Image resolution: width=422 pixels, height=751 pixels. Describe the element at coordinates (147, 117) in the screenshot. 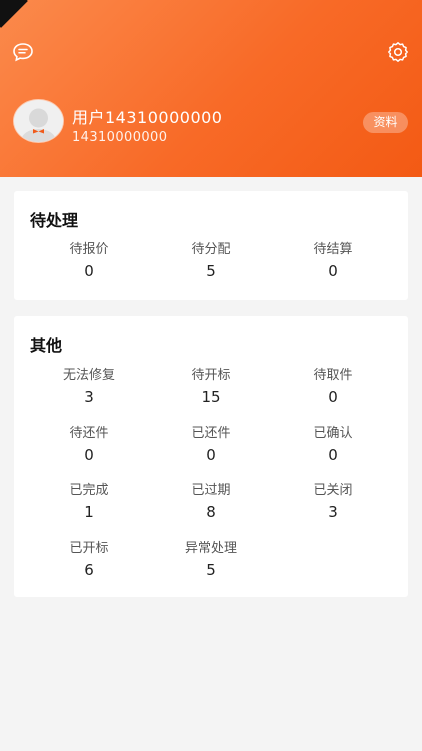

I see `user-name: 用户14310000000` at that location.